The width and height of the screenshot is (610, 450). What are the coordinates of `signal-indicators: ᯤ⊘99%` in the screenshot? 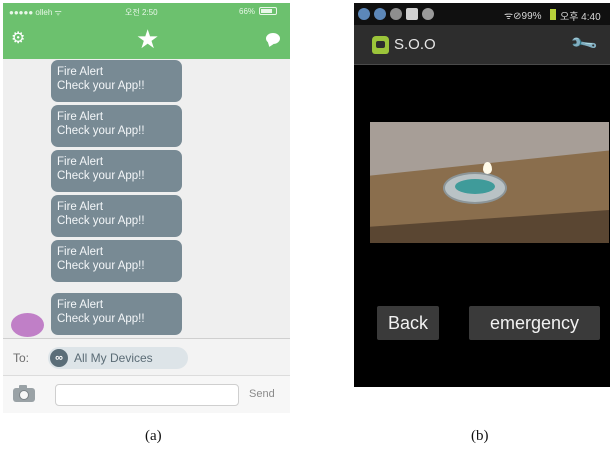 It's located at (523, 16).